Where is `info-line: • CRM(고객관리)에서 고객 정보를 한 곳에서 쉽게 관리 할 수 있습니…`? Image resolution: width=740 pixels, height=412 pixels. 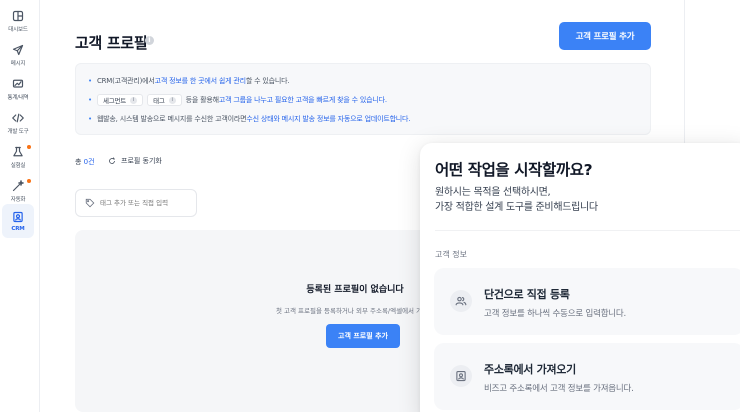 info-line: • CRM(고객관리)에서 고객 정보를 한 곳에서 쉽게 관리 할 수 있습니… is located at coordinates (189, 81).